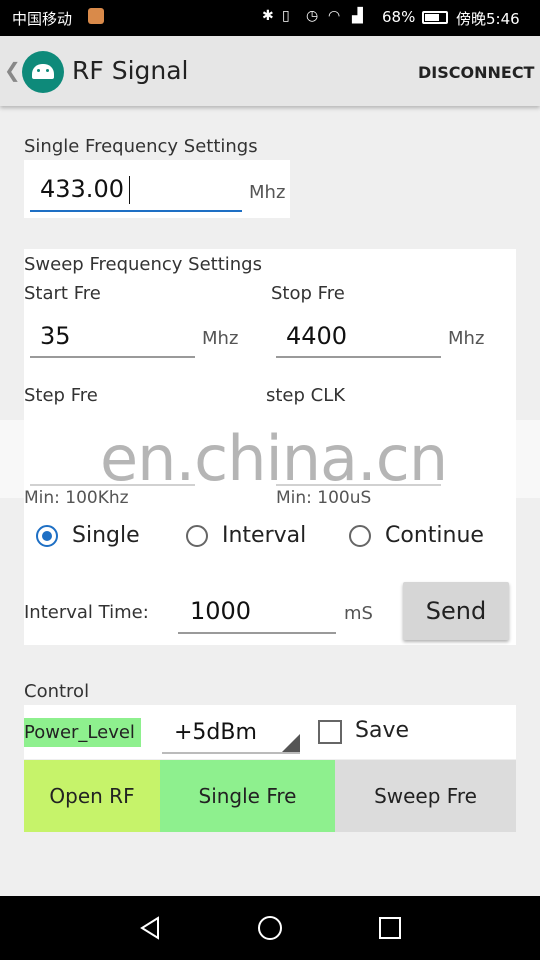 This screenshot has width=540, height=960. Describe the element at coordinates (390, 928) in the screenshot. I see `recents-icon` at that location.